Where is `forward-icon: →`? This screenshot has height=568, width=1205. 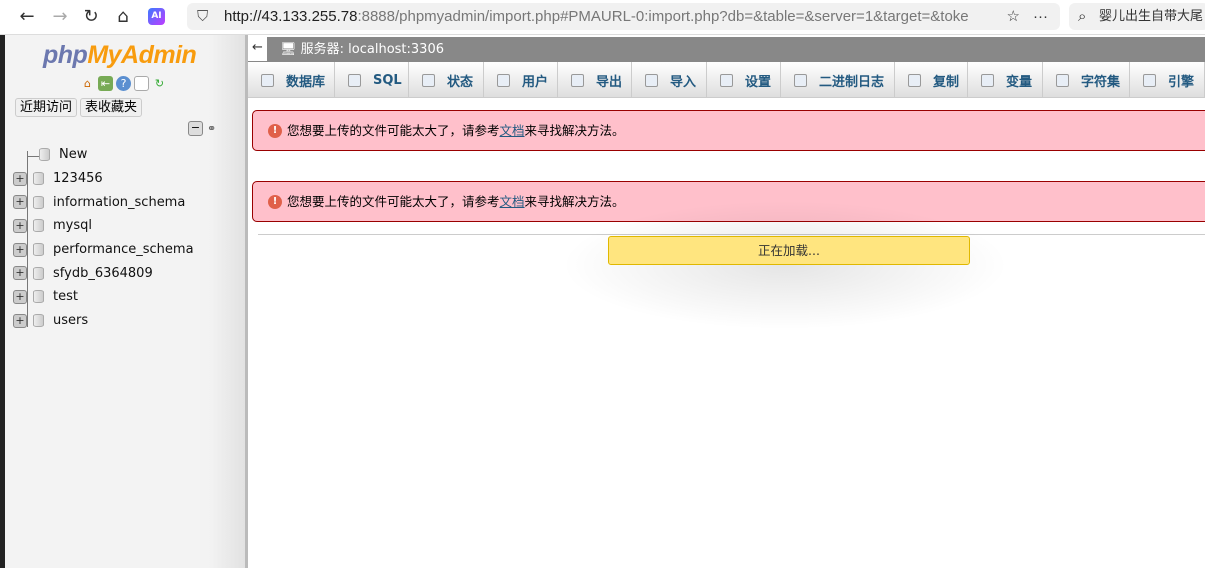
forward-icon: → is located at coordinates (60, 17).